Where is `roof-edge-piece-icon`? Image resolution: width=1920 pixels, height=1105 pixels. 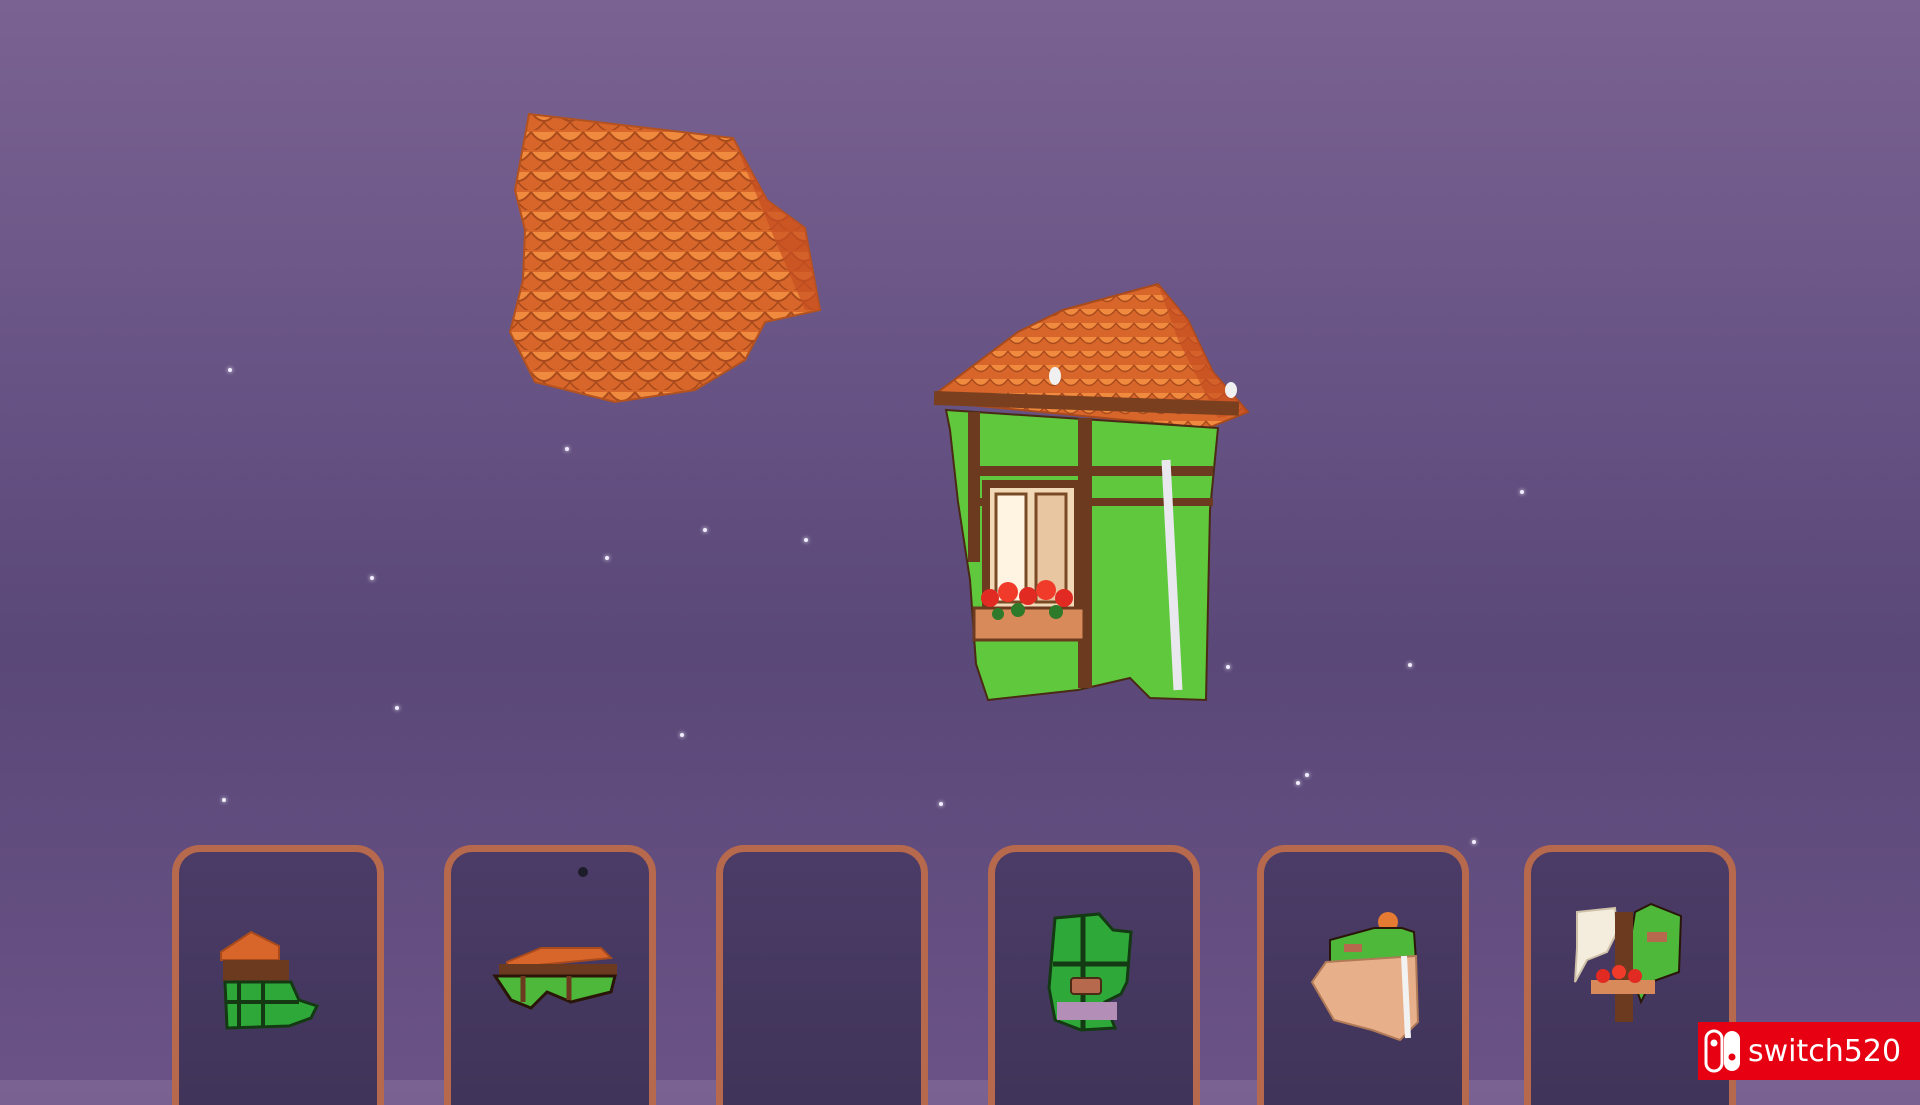 roof-edge-piece-icon is located at coordinates (554, 938).